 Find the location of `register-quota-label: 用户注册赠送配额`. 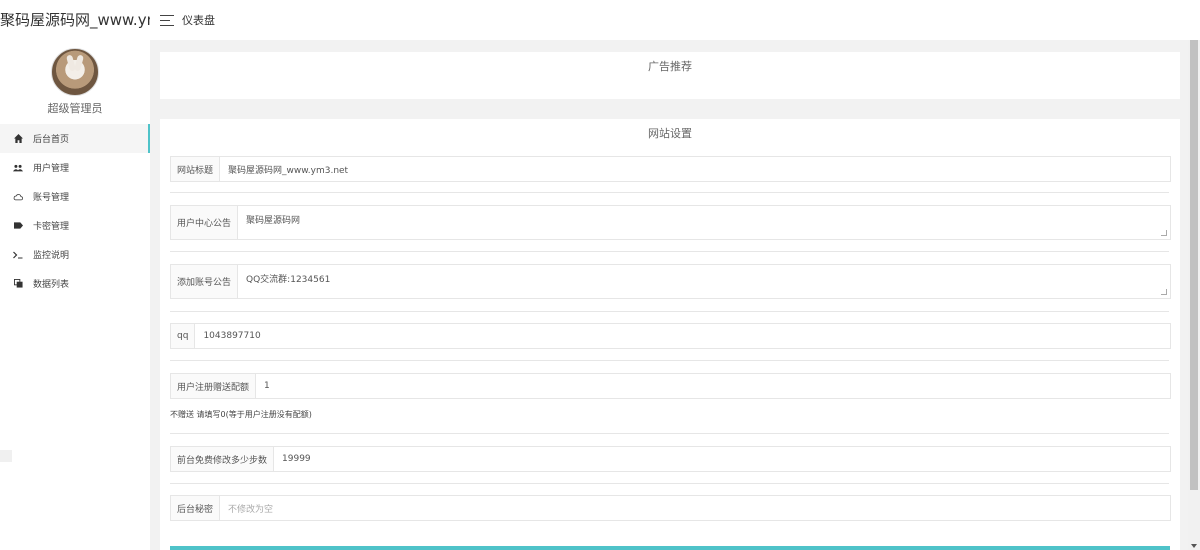

register-quota-label: 用户注册赠送配额 is located at coordinates (214, 386).